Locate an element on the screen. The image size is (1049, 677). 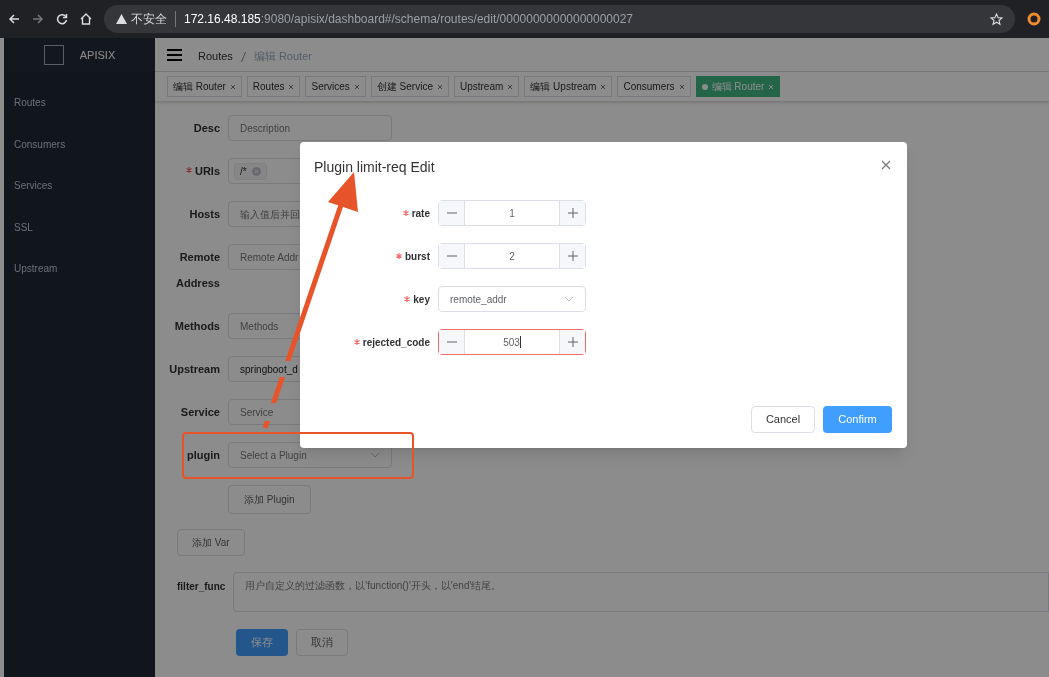
field-label: Desc is located at coordinates (206, 128).